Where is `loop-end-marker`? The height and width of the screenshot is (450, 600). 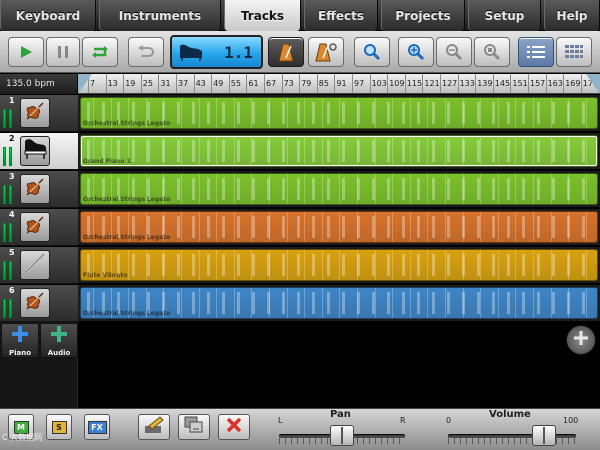 loop-end-marker is located at coordinates (593, 84).